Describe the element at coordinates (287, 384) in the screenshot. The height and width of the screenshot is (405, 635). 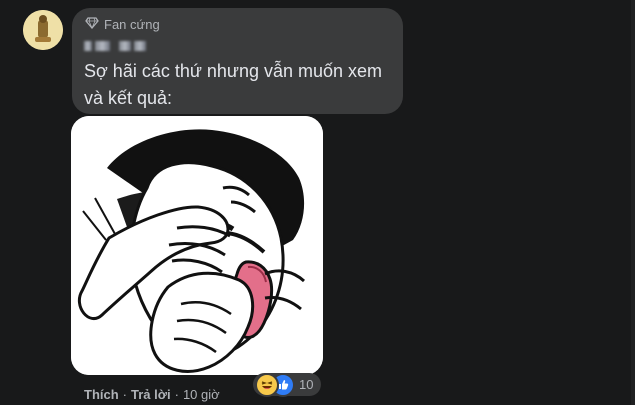
I see `reaction-summary: 10` at that location.